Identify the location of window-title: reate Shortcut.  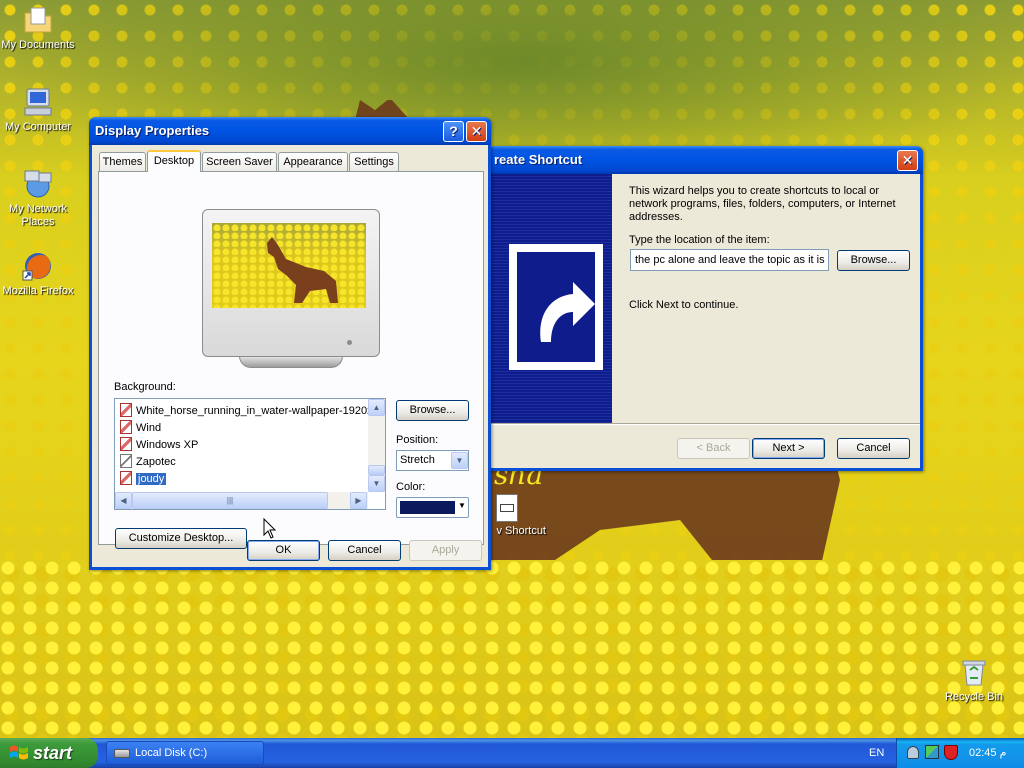
(538, 159).